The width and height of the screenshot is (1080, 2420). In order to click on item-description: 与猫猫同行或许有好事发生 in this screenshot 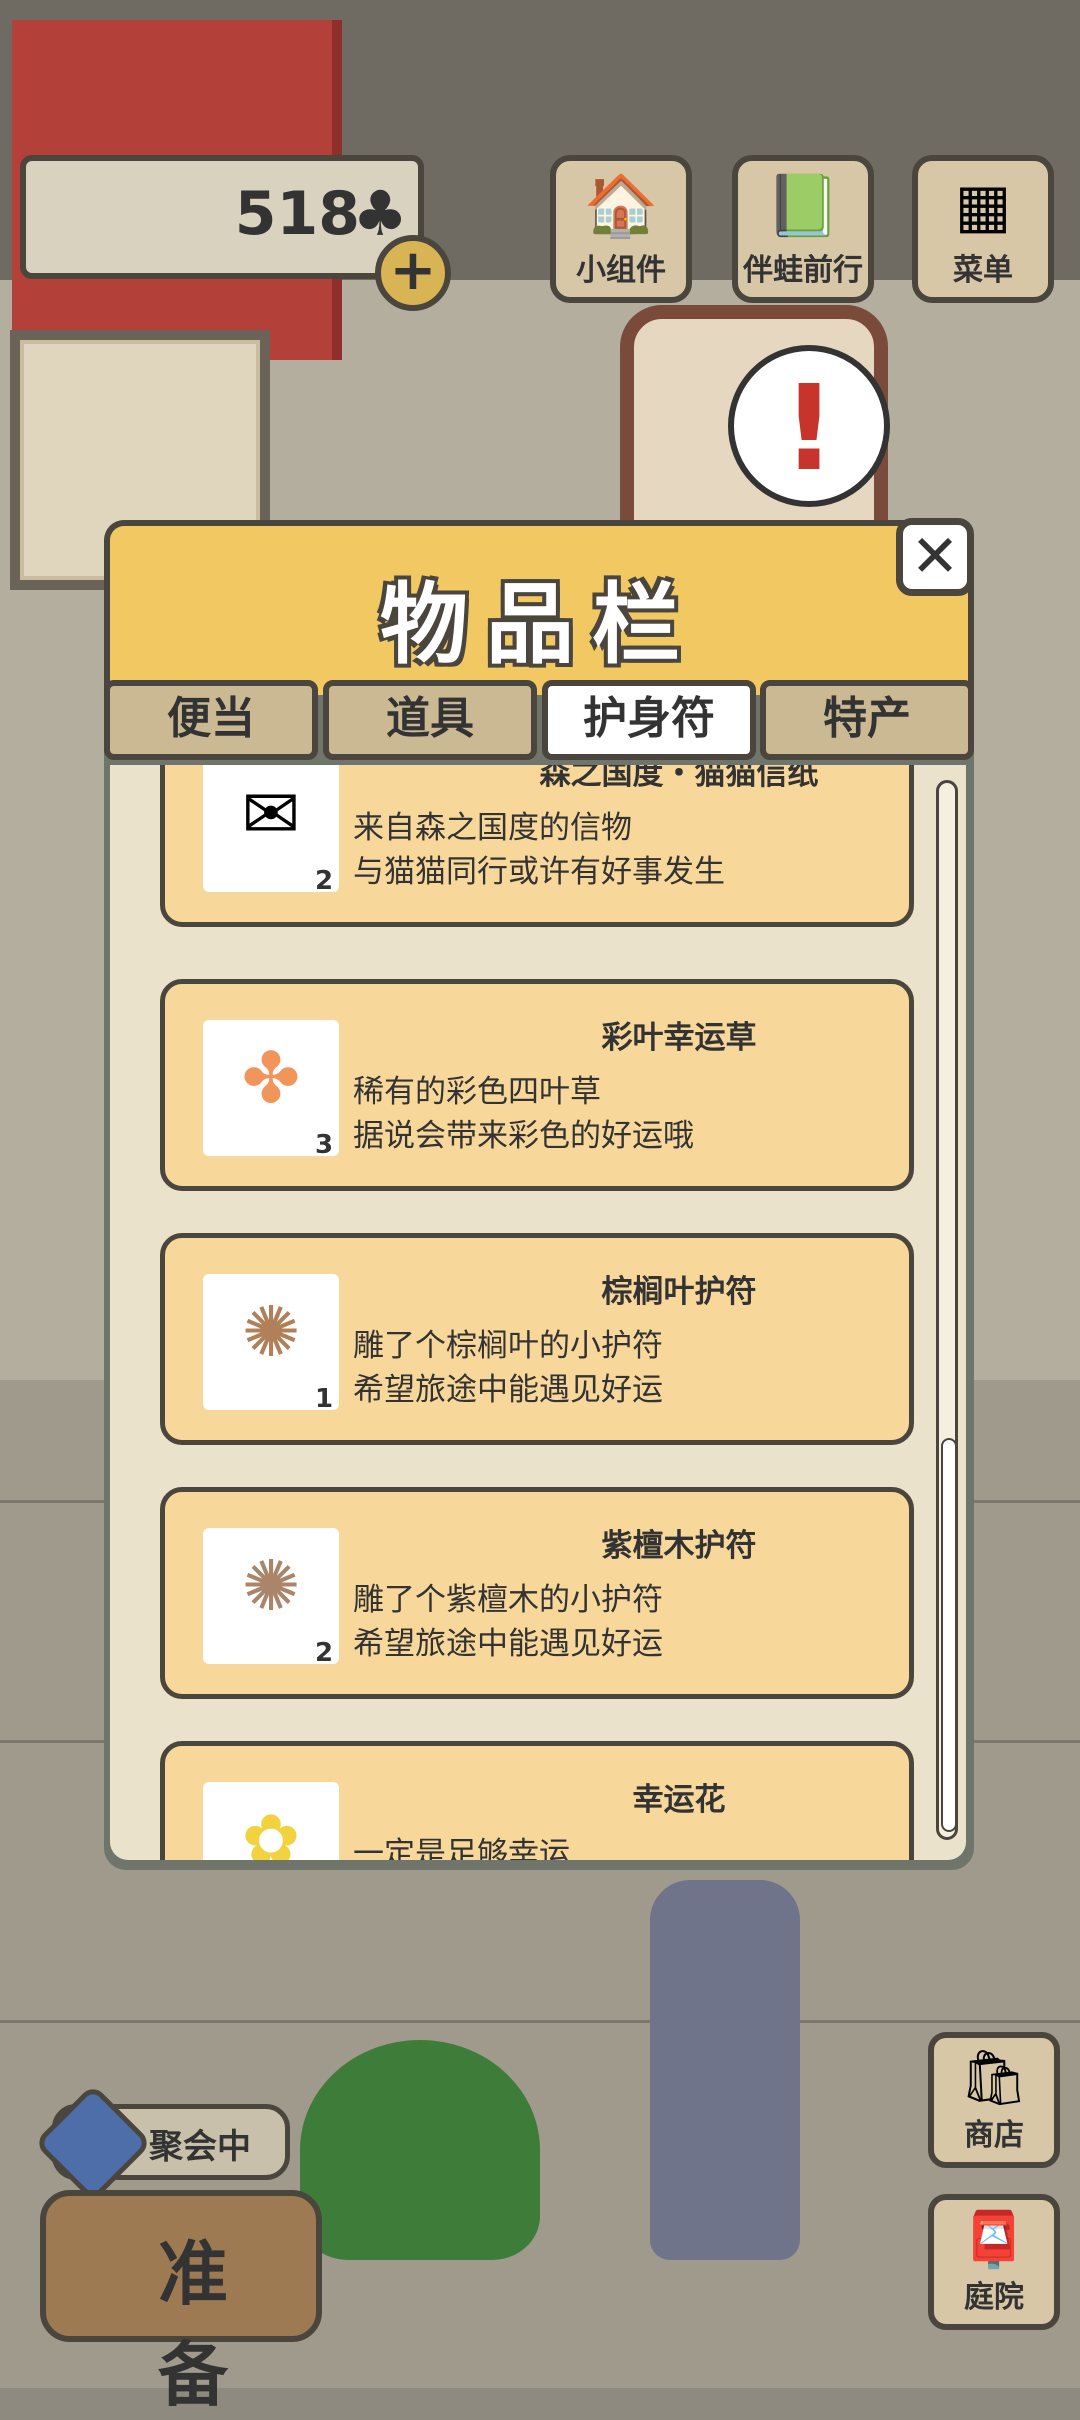, I will do `click(539, 872)`.